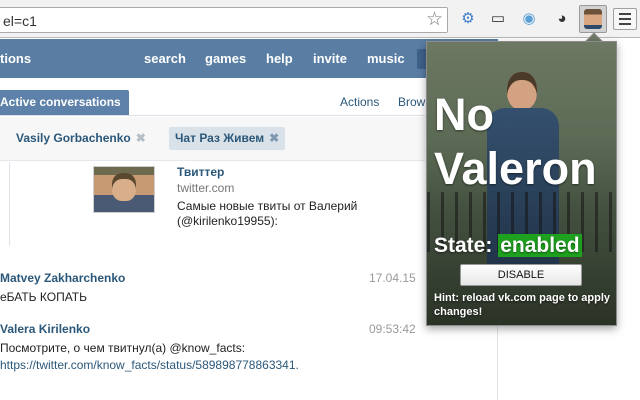 Image resolution: width=640 pixels, height=400 pixels. I want to click on star-icon: ☆, so click(434, 20).